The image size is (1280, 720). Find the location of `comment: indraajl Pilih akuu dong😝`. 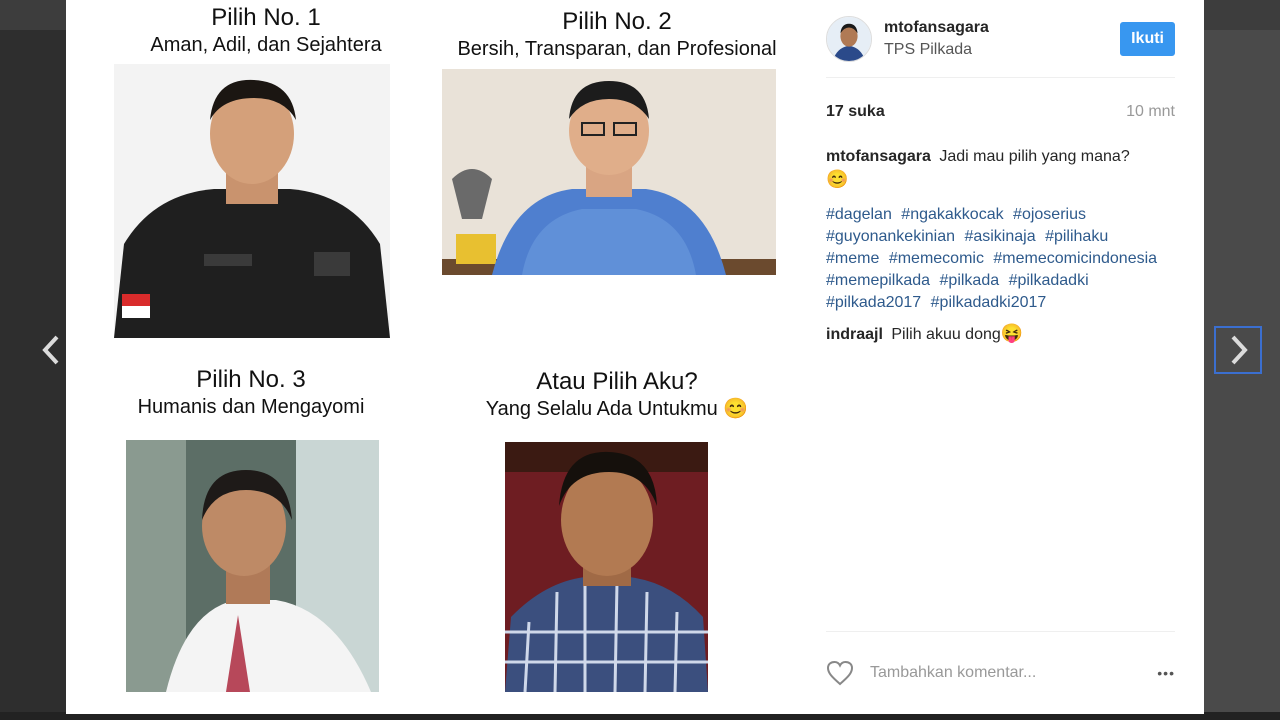

comment: indraajl Pilih akuu dong😝 is located at coordinates (1000, 334).